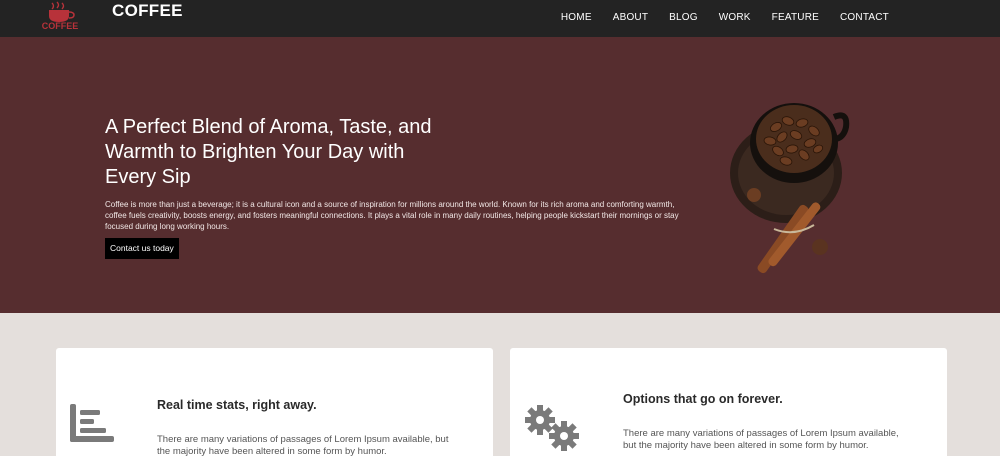  Describe the element at coordinates (864, 17) in the screenshot. I see `nav-contact: CONTACT` at that location.